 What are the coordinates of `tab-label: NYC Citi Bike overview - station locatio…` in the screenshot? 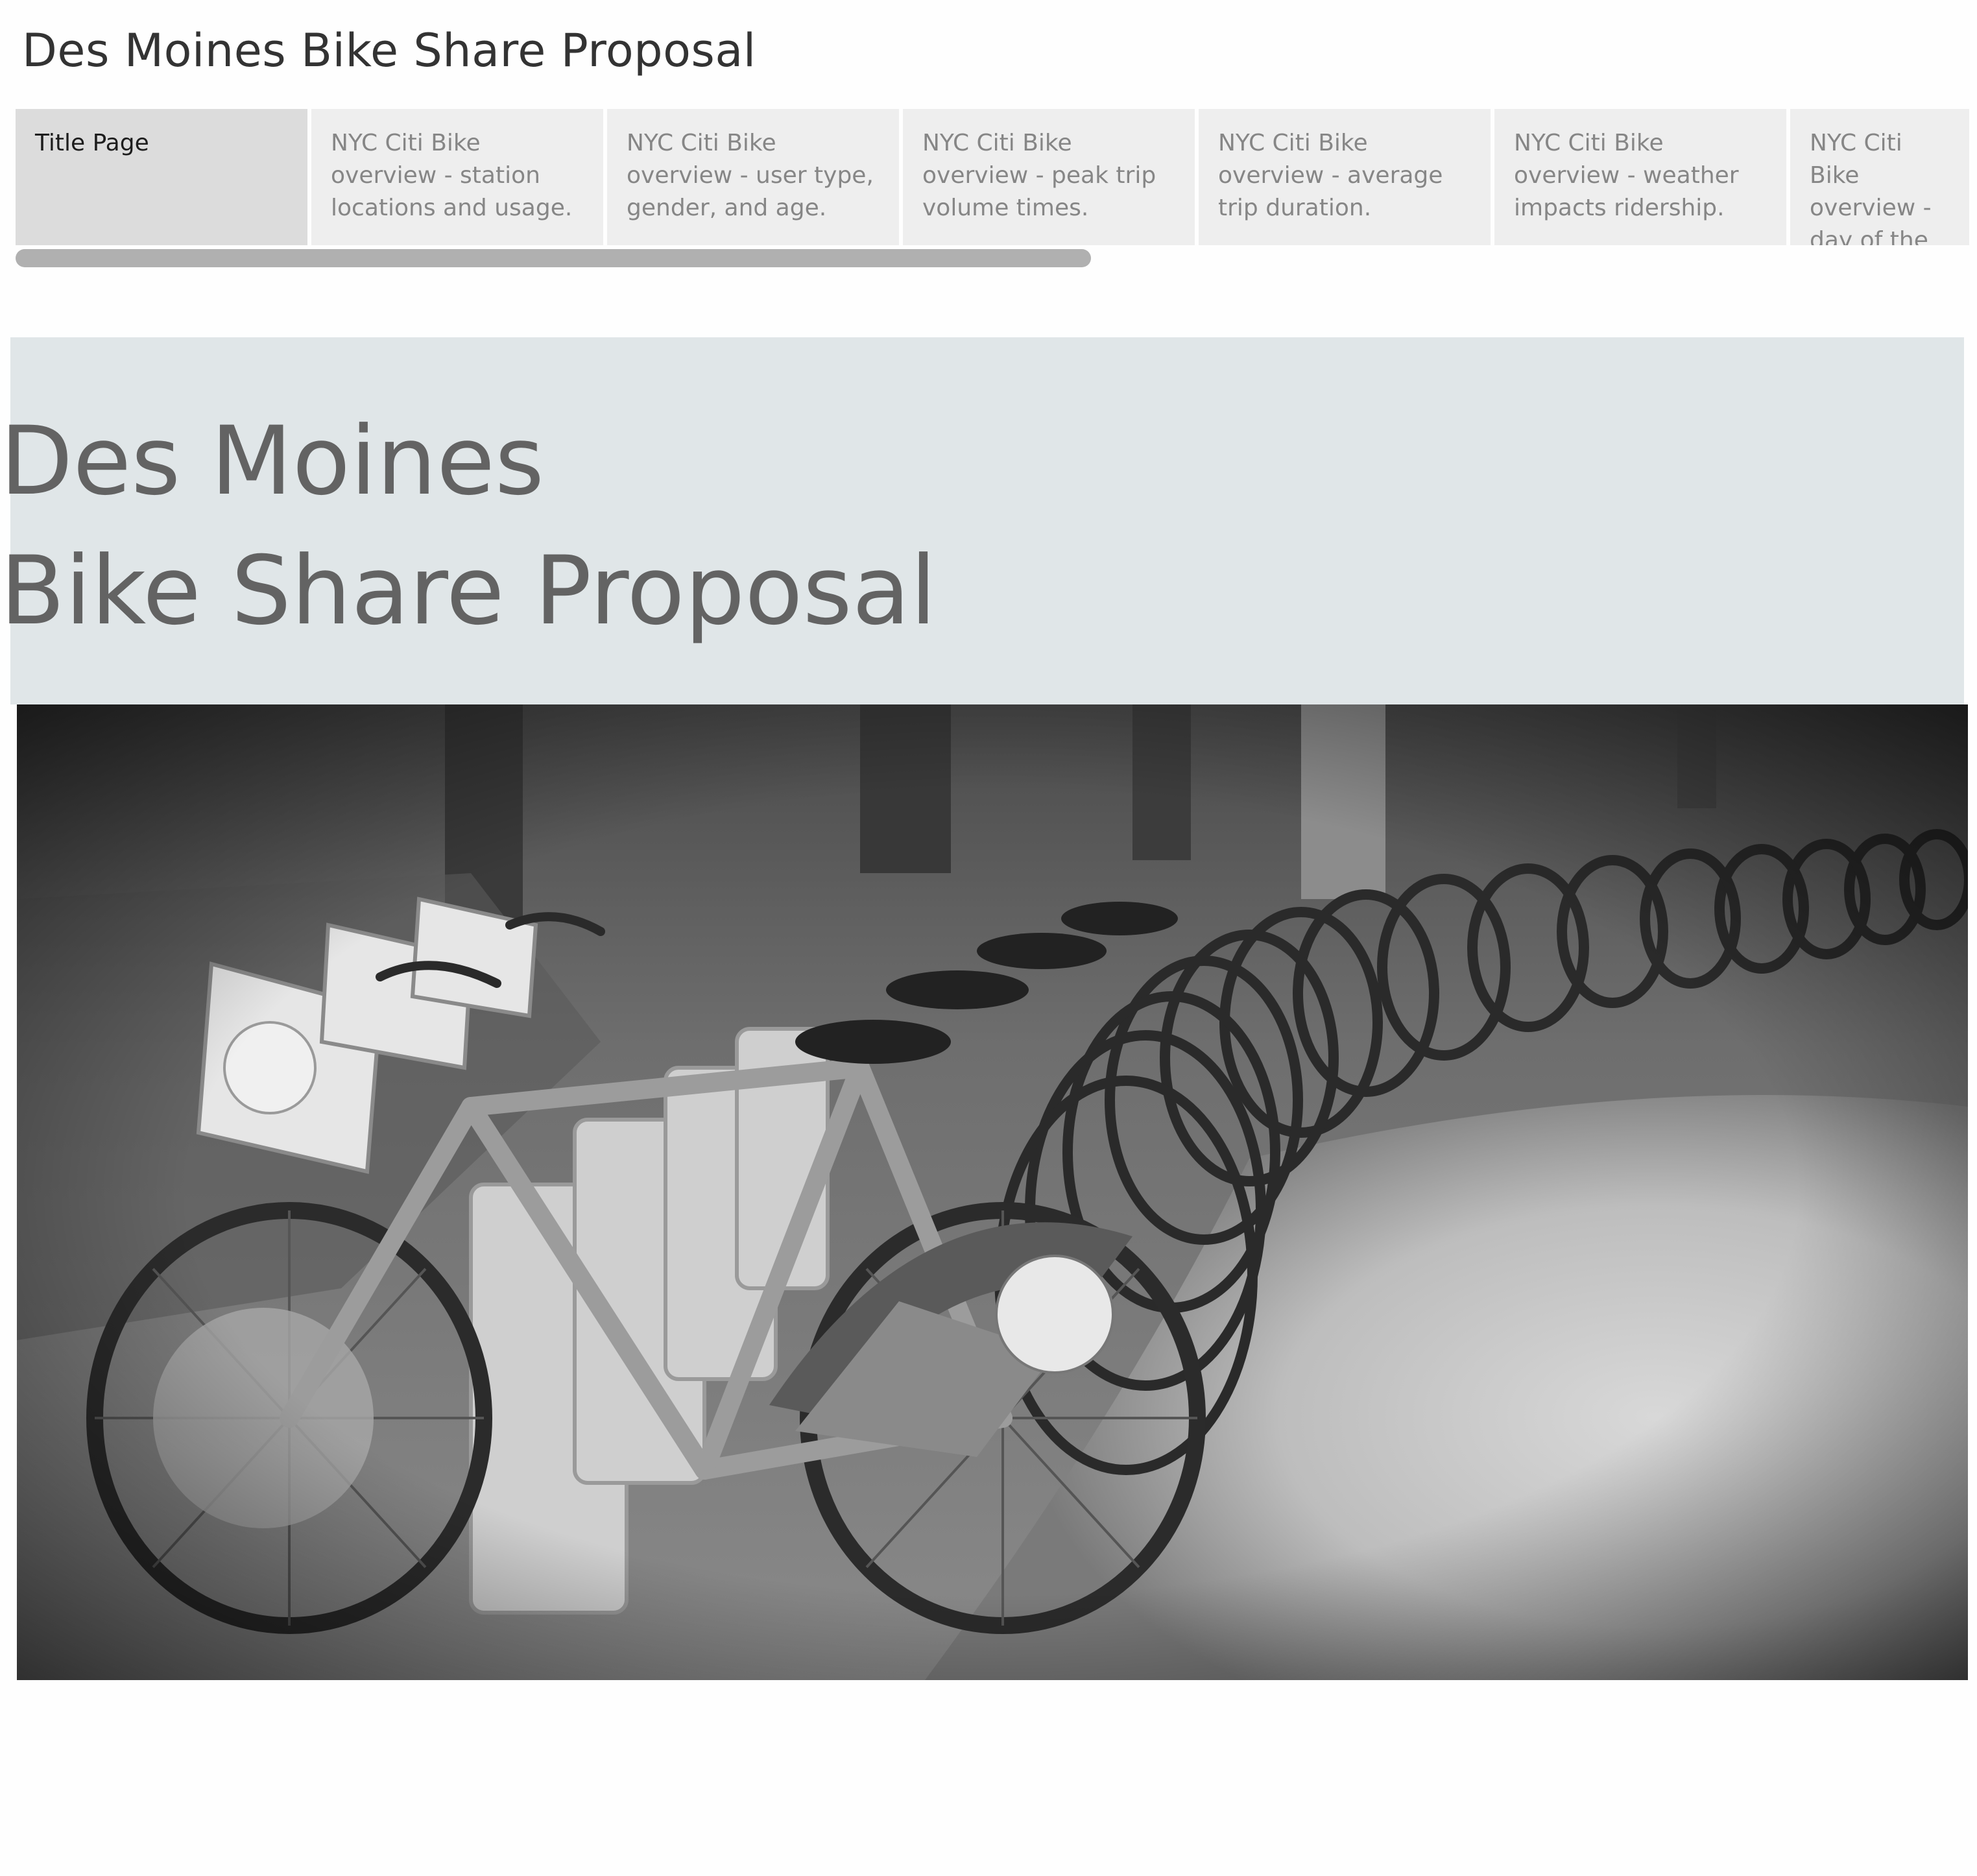 It's located at (452, 176).